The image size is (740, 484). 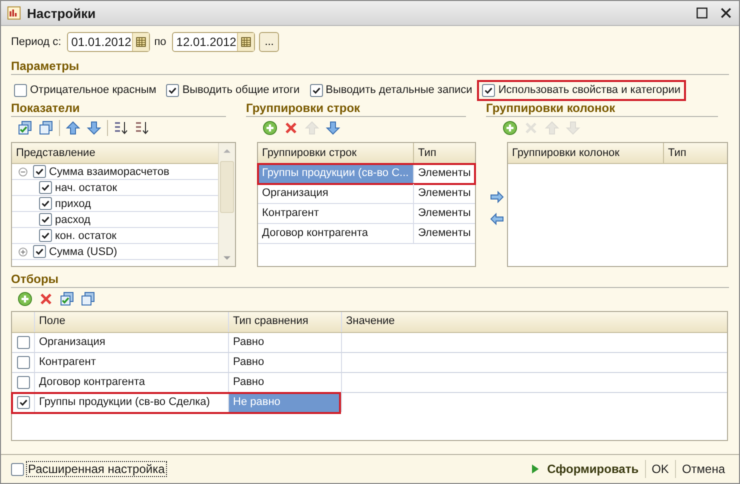 I want to click on option-label: Использовать свойства и категории, so click(x=589, y=90).